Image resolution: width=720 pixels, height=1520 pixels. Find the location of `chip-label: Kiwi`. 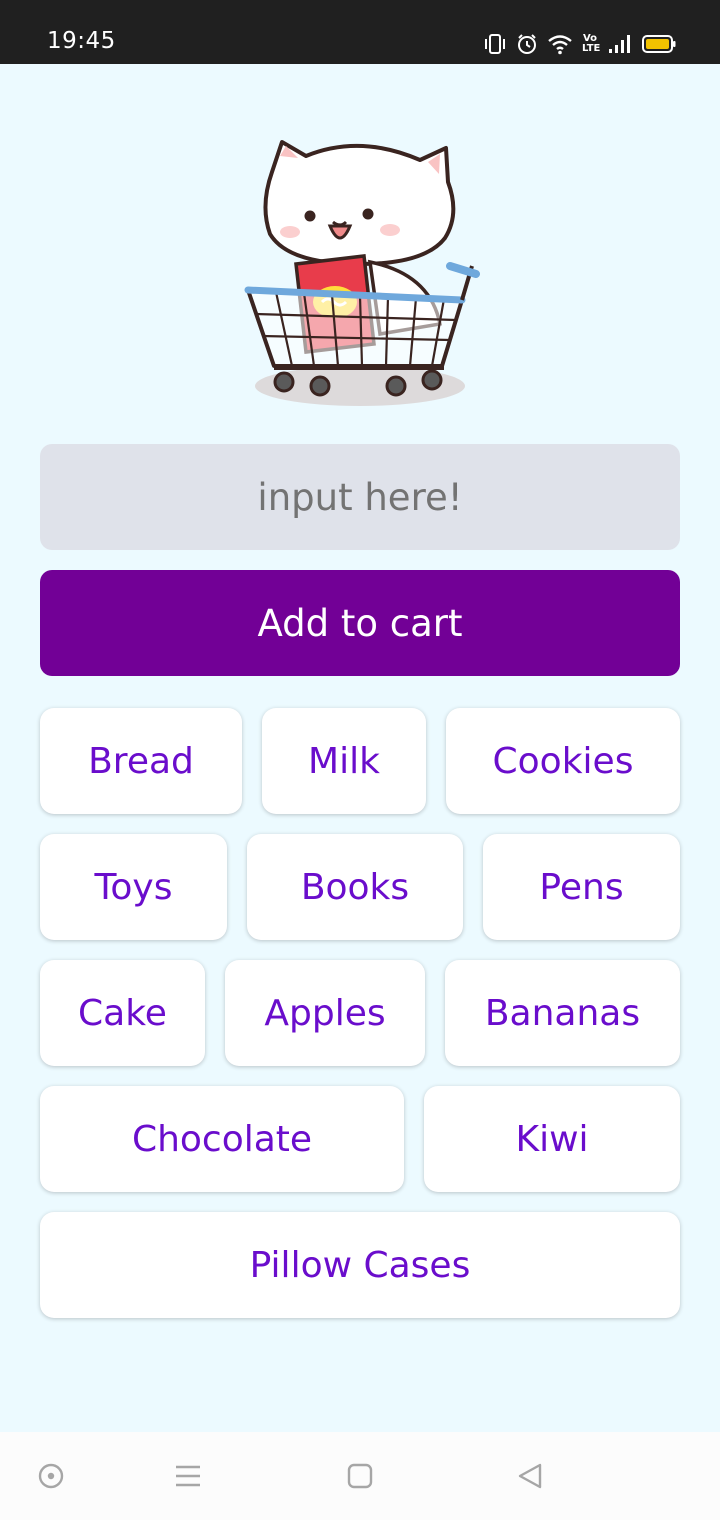

chip-label: Kiwi is located at coordinates (552, 1139).